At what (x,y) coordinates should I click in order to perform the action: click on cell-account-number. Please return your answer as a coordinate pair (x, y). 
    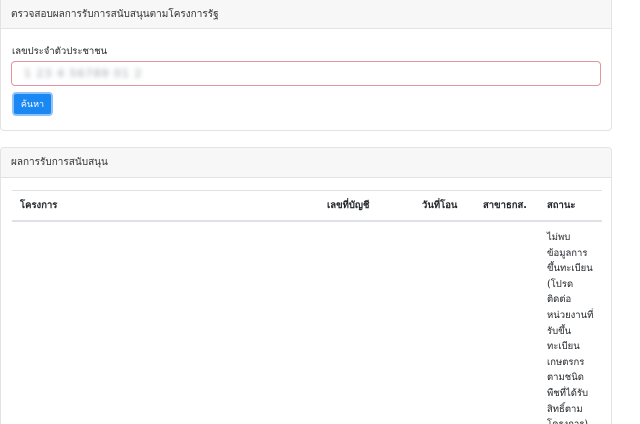
    Looking at the image, I should click on (366, 327).